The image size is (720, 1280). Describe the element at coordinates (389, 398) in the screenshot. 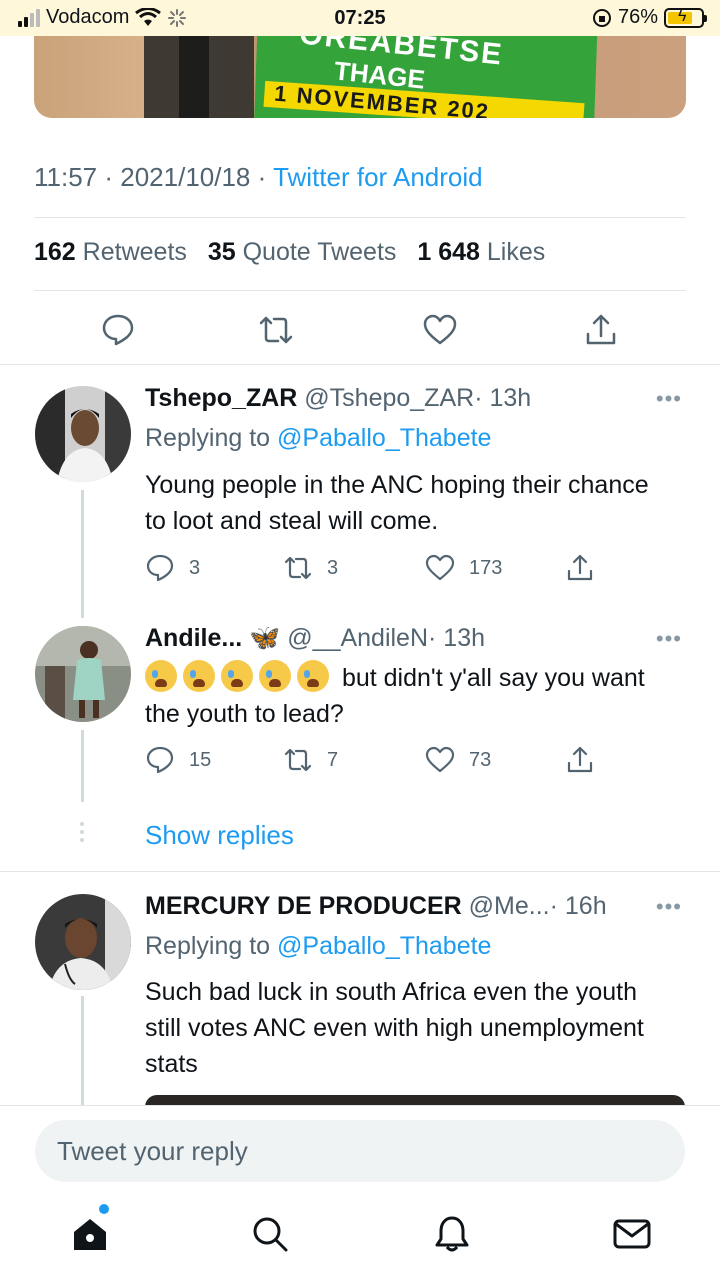

I see `reply-author-handle: @Tshepo_ZAR` at that location.